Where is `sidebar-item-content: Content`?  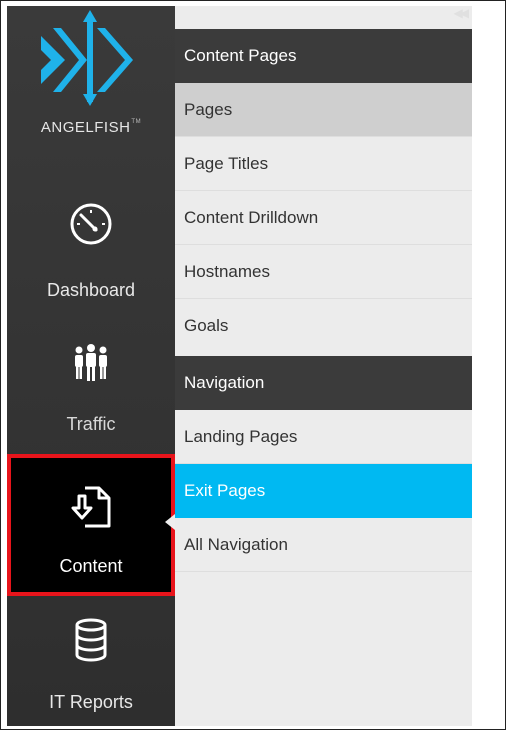
sidebar-item-content: Content is located at coordinates (91, 525).